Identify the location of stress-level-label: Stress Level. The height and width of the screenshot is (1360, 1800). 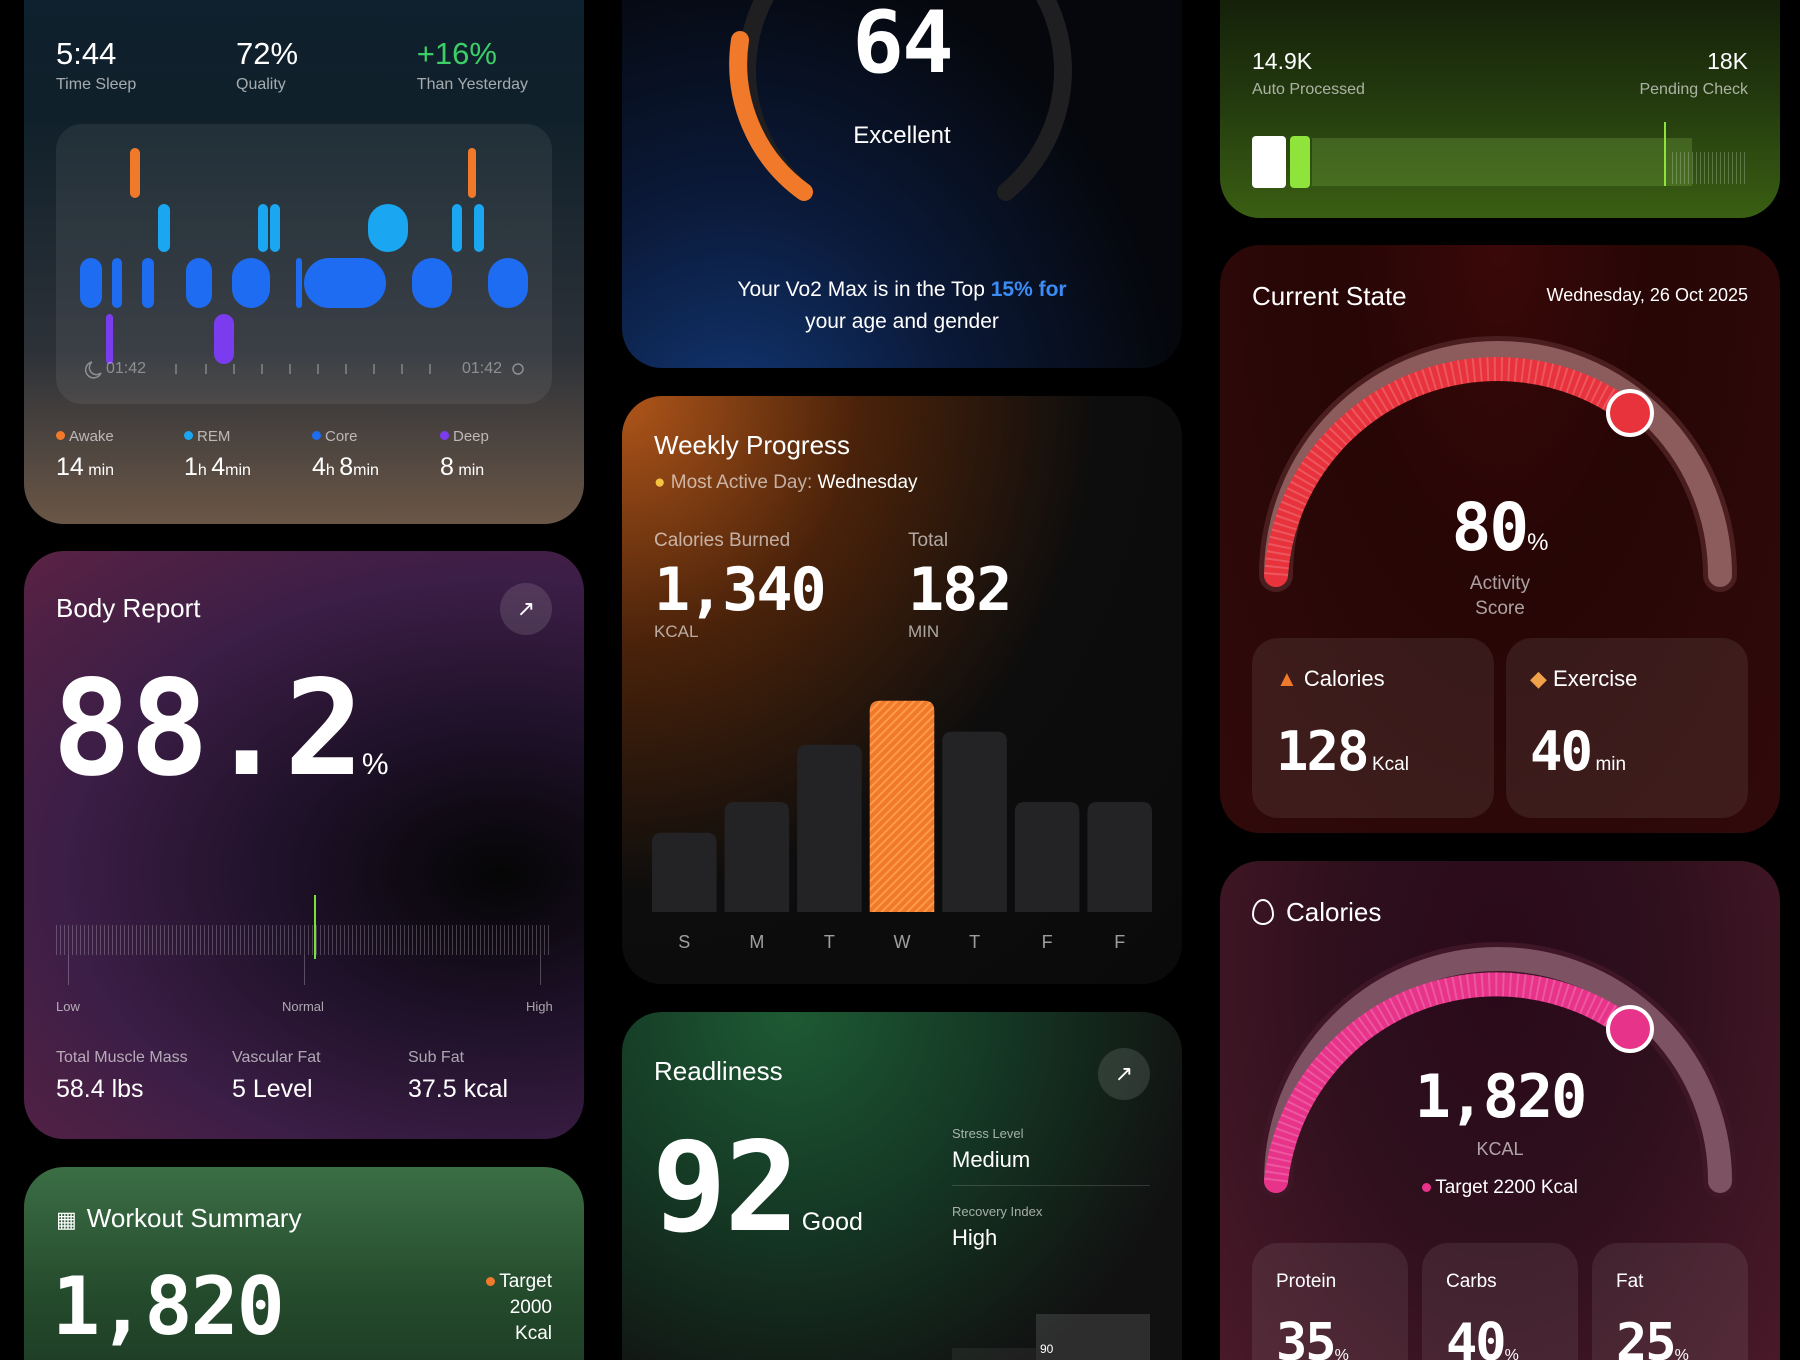
(988, 1133).